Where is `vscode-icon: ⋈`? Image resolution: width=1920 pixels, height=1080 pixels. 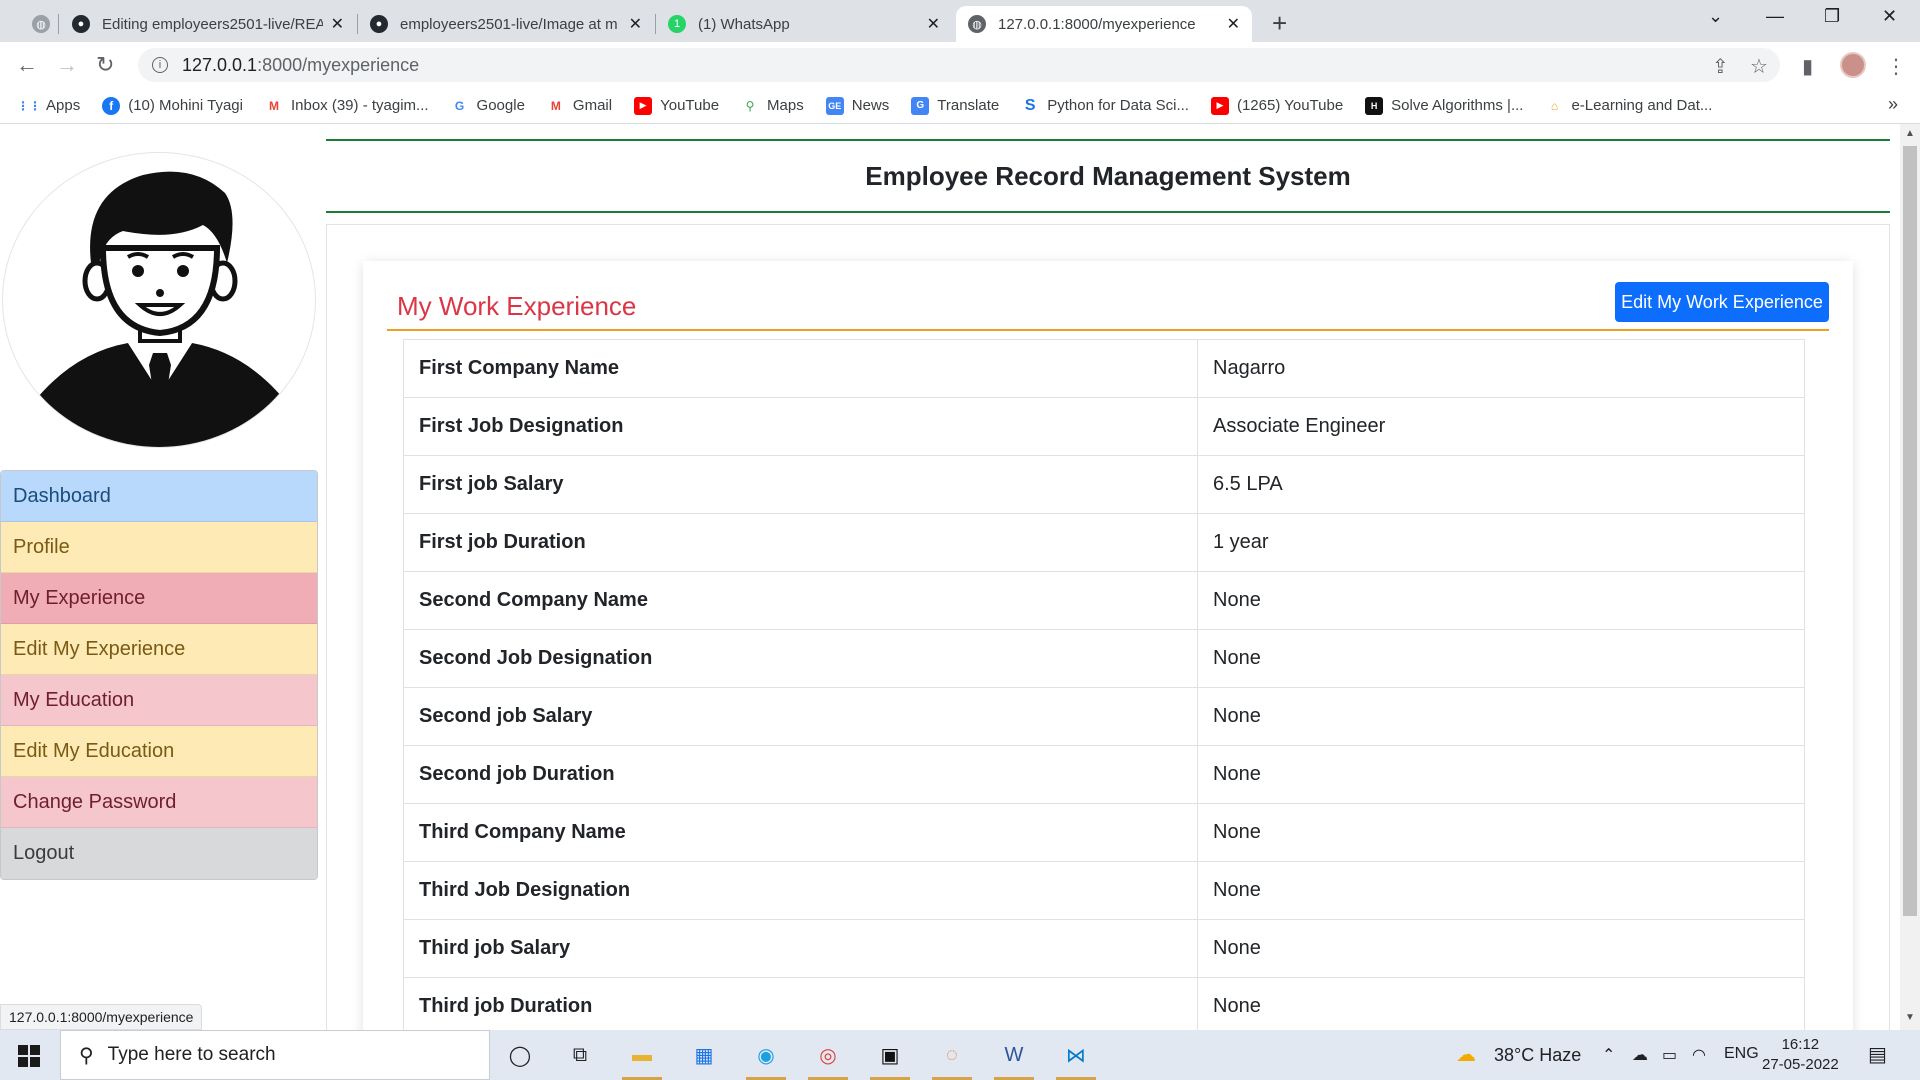 vscode-icon: ⋈ is located at coordinates (1076, 1059).